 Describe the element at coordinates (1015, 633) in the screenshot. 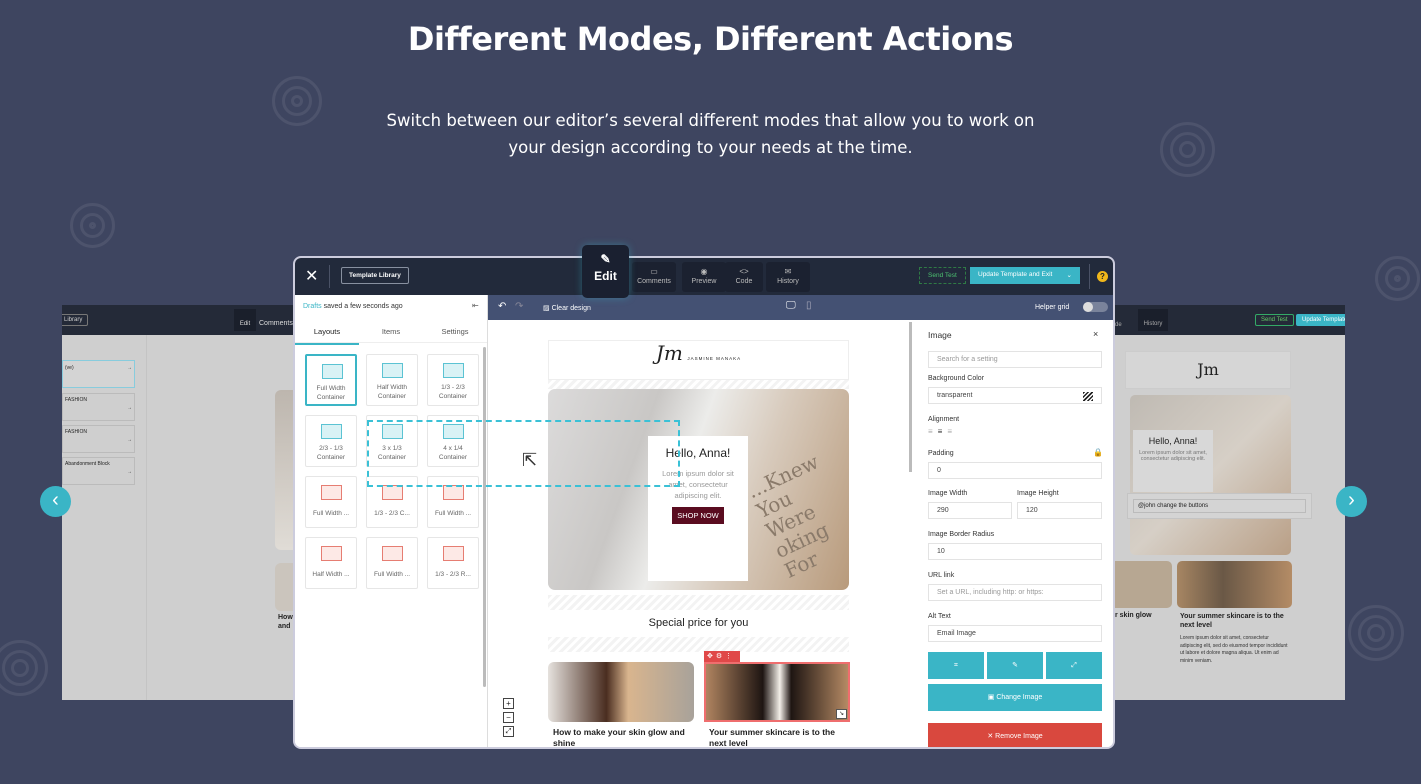

I see `alt-text-input: Email Image` at that location.